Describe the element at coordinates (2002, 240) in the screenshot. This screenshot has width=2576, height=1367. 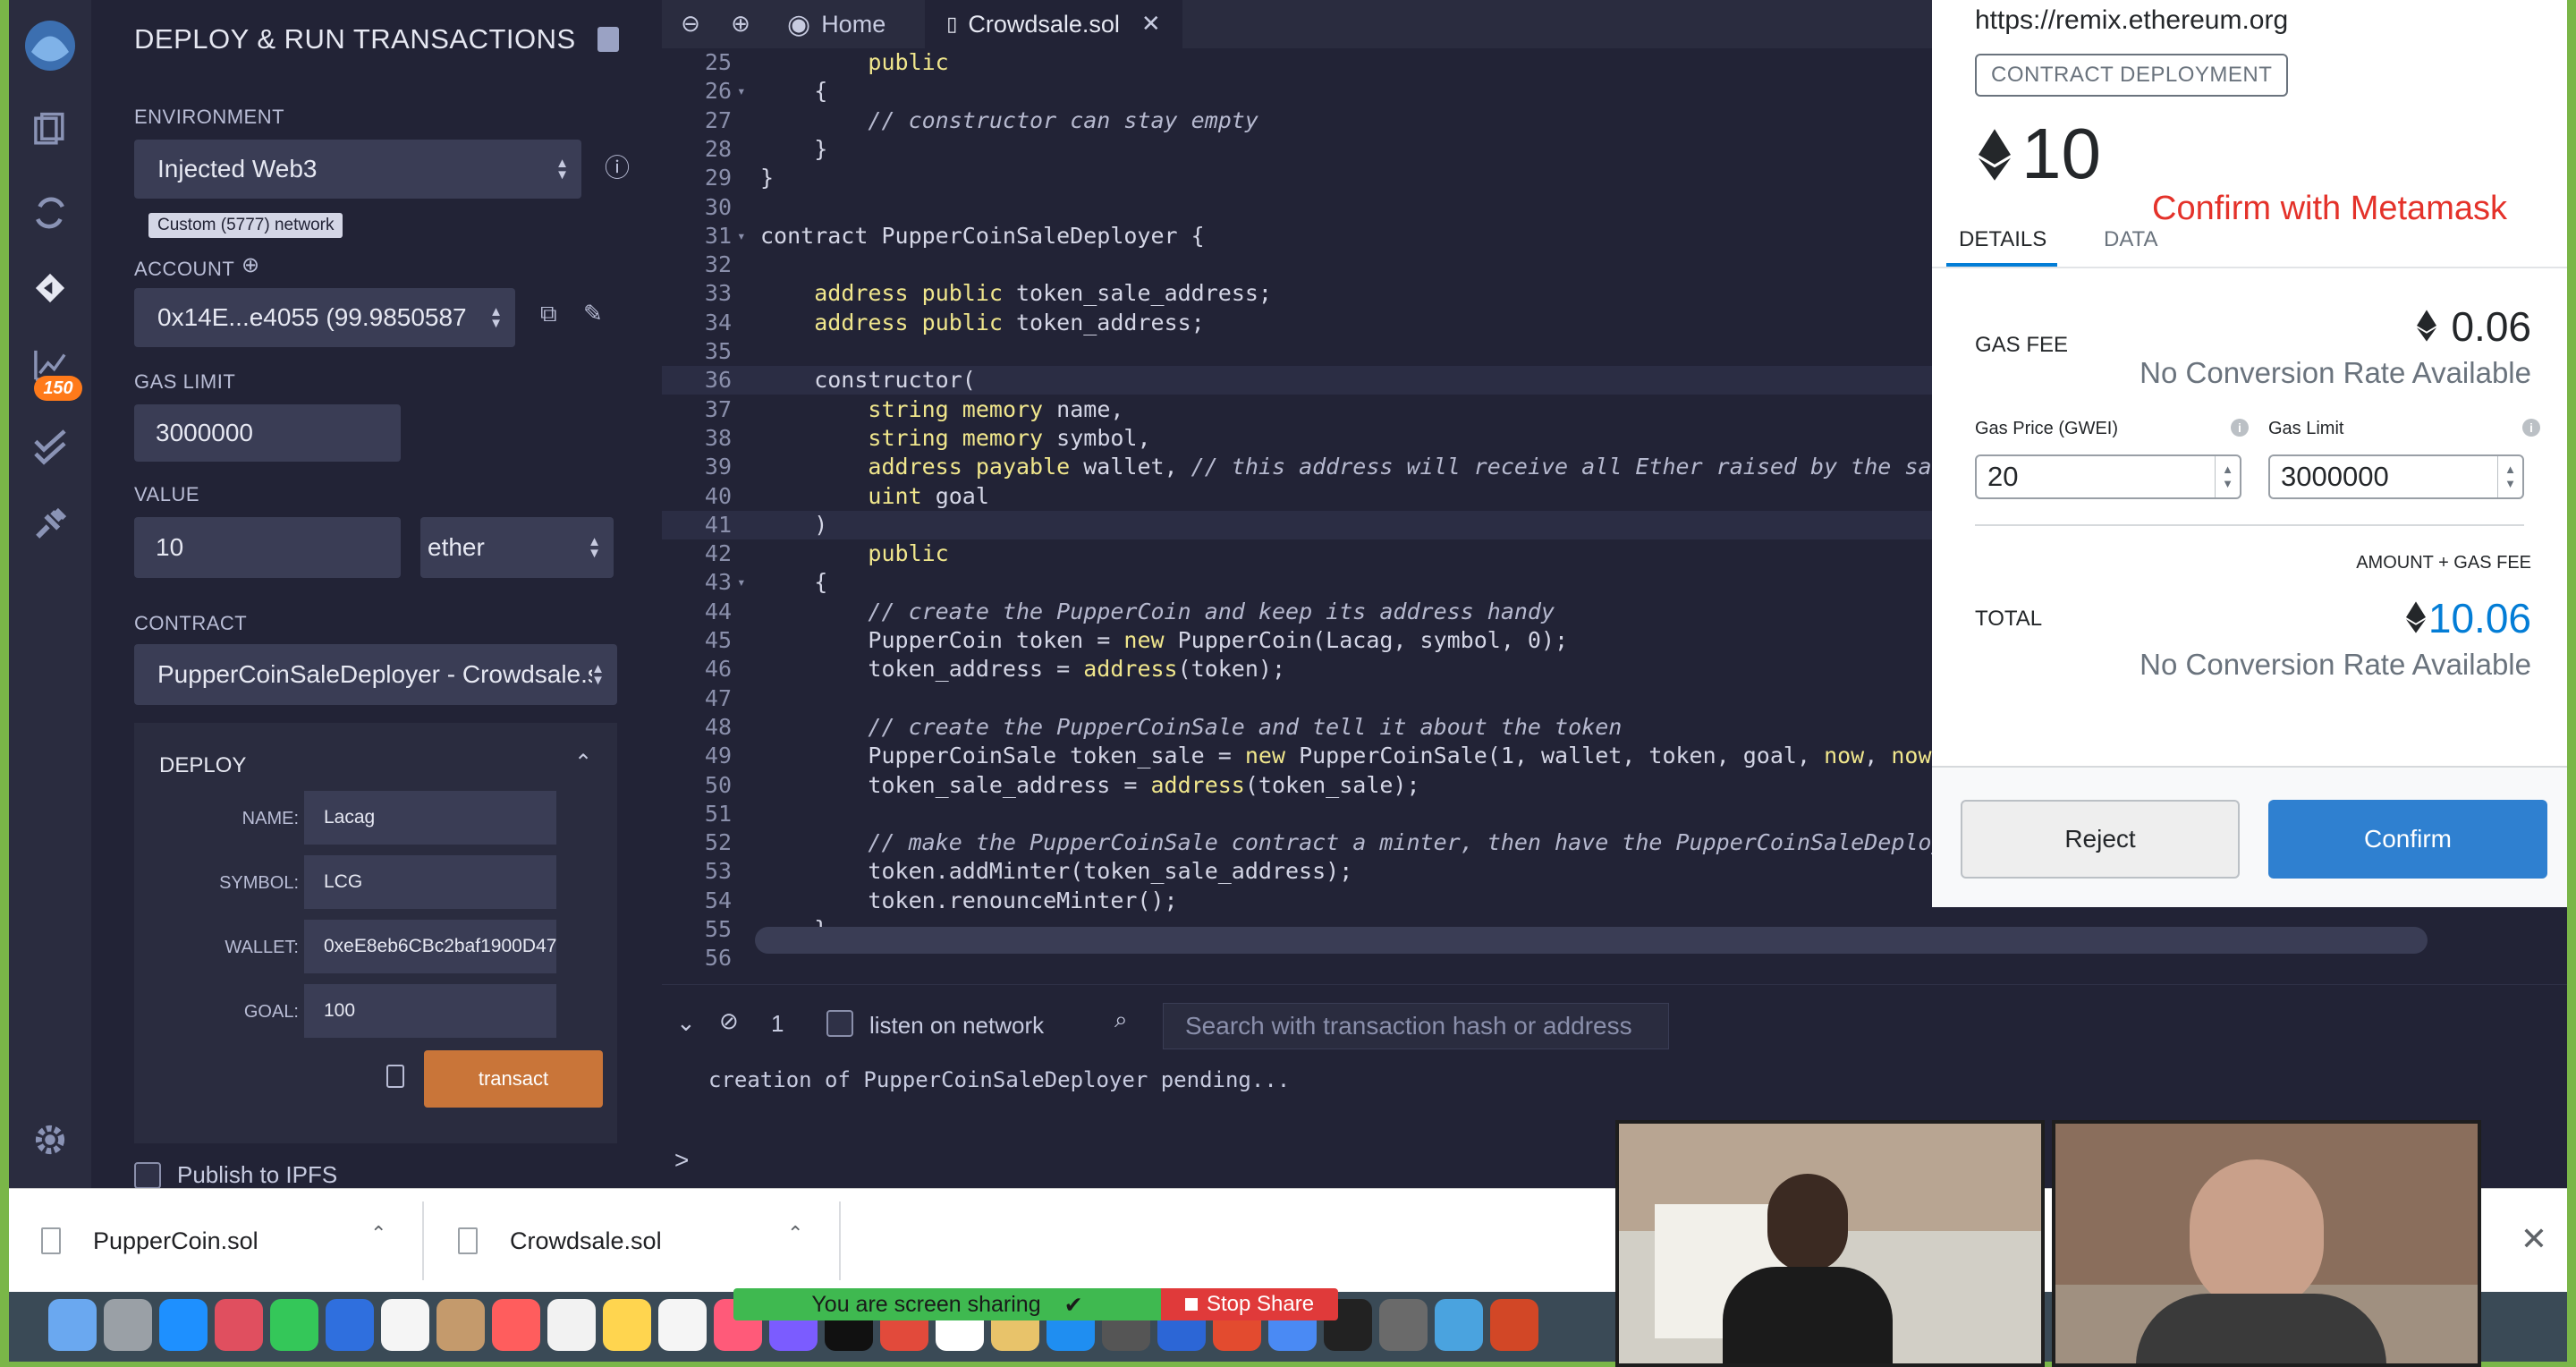
I see `tab-details: DETAILS` at that location.